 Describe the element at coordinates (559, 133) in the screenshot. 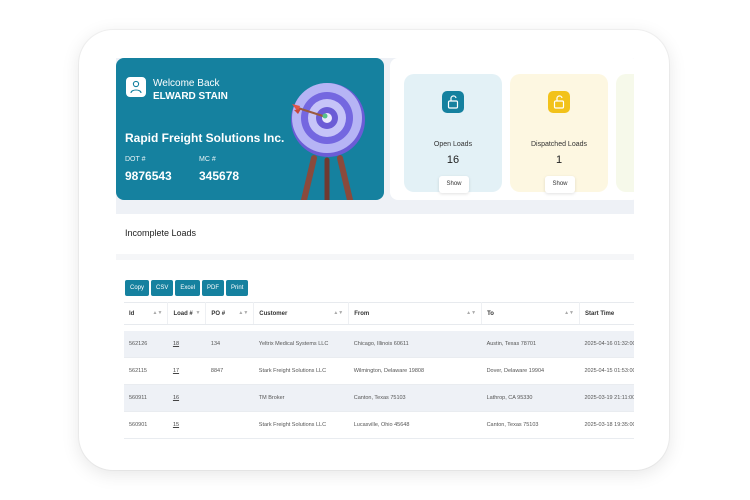

I see `stat-dispatched-loads: Dispatched Loads 1 Show` at that location.